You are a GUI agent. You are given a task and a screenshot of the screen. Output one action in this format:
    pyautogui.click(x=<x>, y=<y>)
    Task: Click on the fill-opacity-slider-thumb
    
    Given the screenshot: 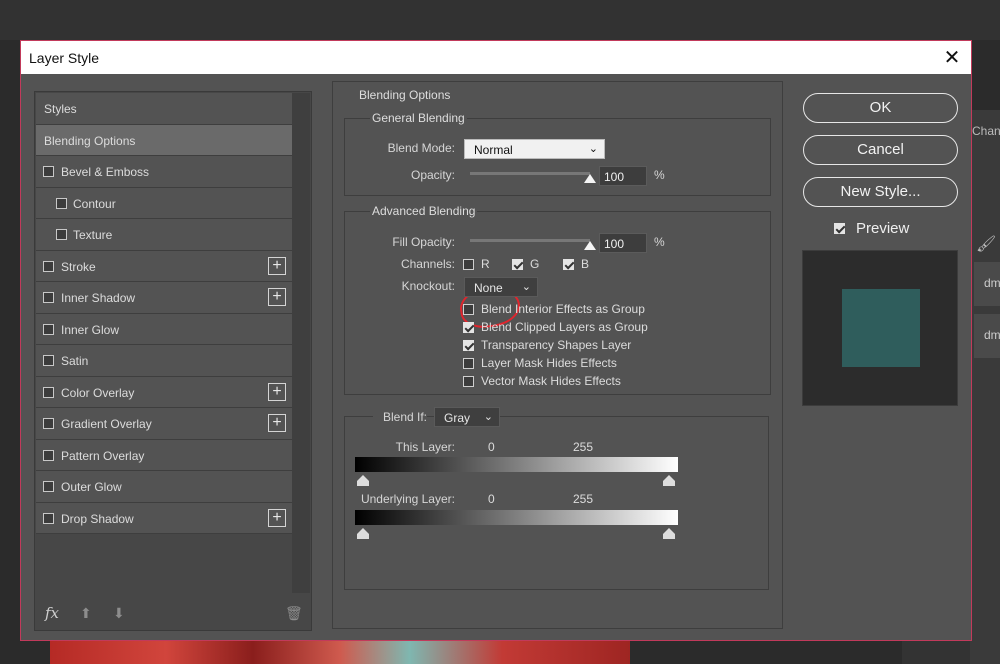 What is the action you would take?
    pyautogui.click(x=590, y=245)
    